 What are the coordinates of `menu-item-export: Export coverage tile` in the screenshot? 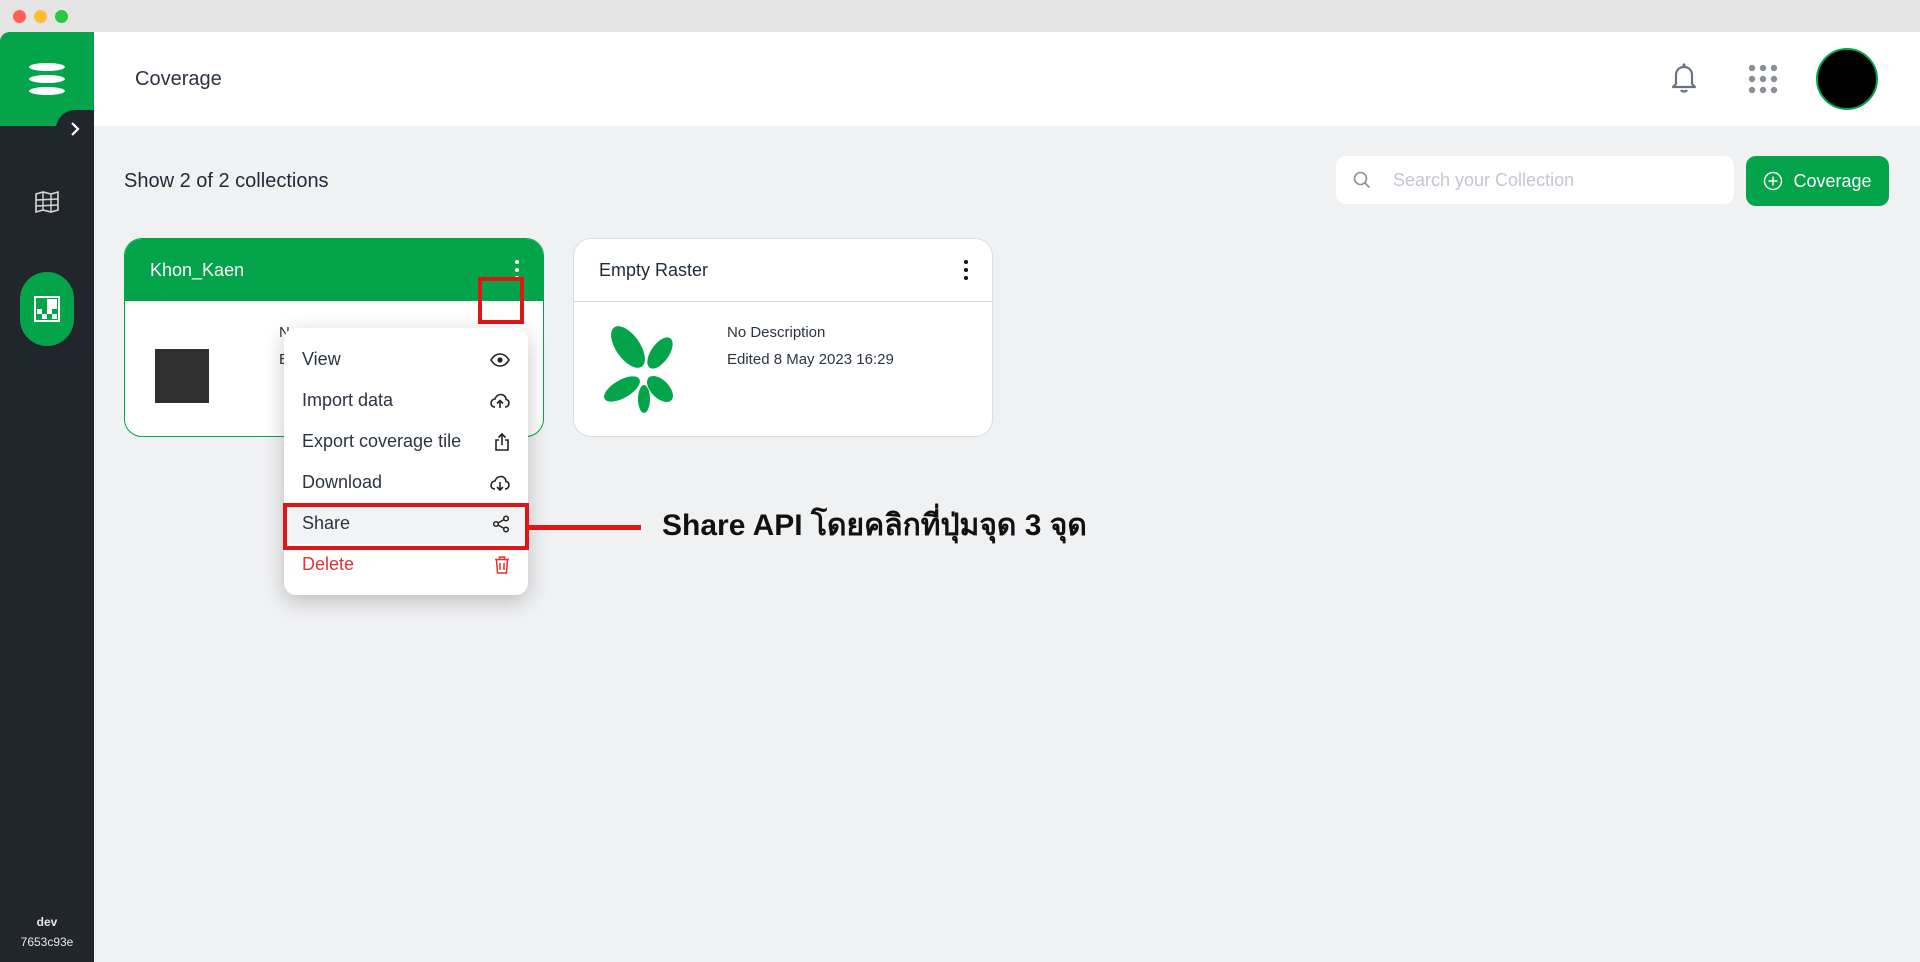 It's located at (406, 441).